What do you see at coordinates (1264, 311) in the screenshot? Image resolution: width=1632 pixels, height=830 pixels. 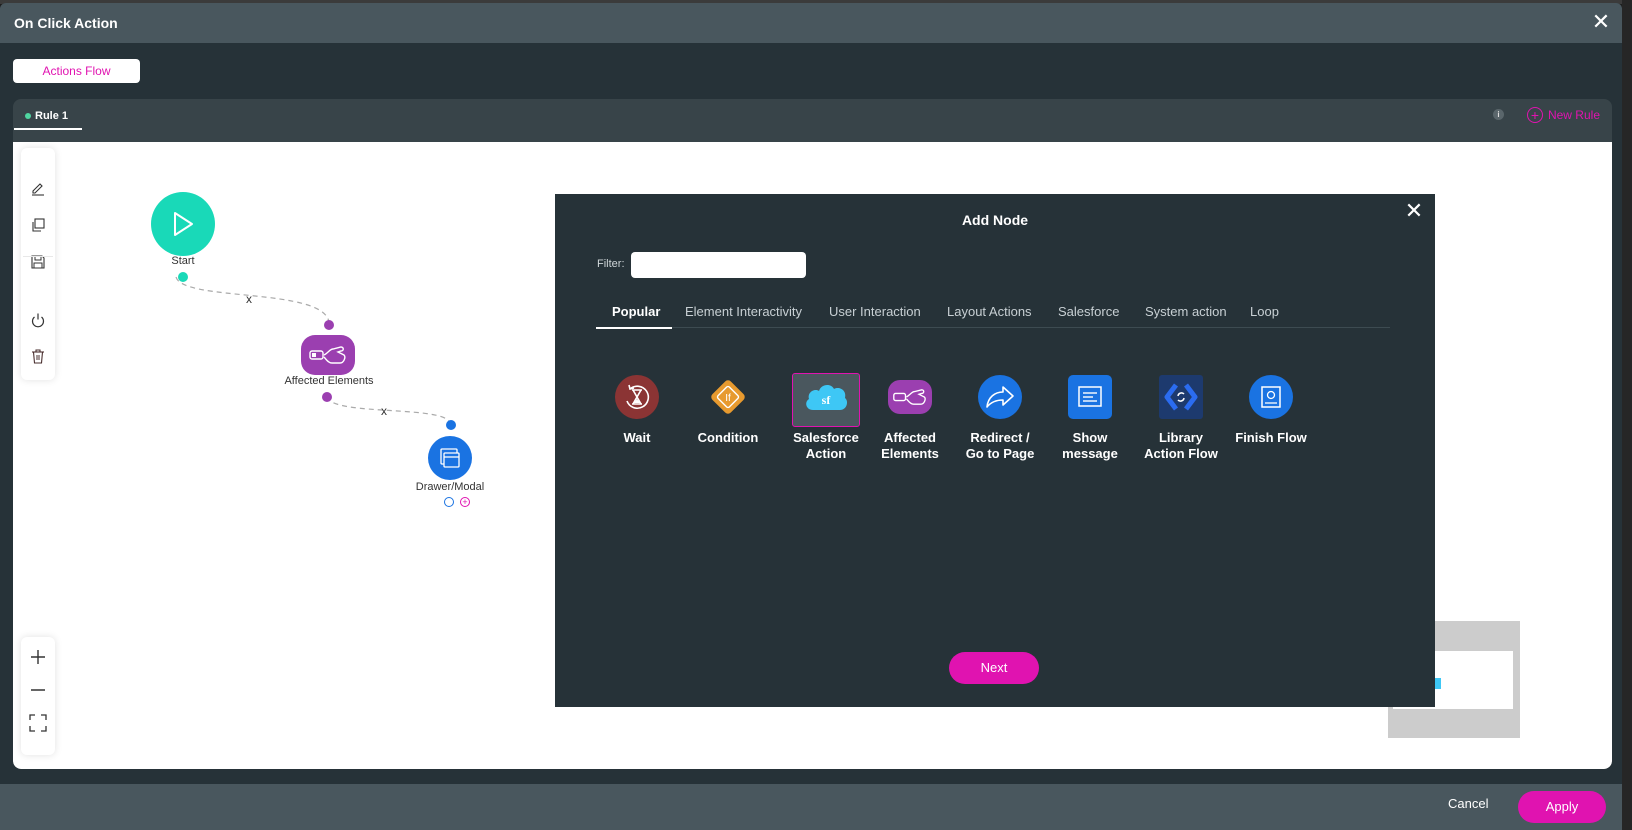 I see `tab-loop: Loop` at bounding box center [1264, 311].